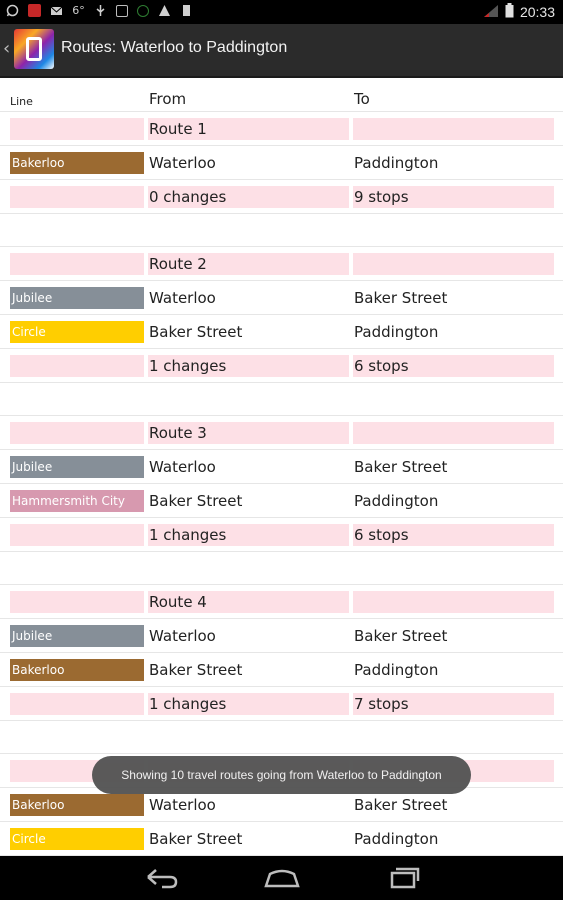 The width and height of the screenshot is (563, 900). What do you see at coordinates (281, 501) in the screenshot?
I see `route-leg-row: Hammersmith City Baker Street Paddington` at bounding box center [281, 501].